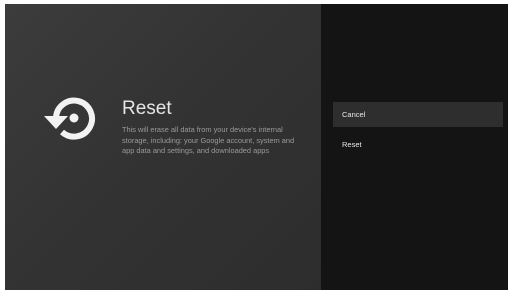 The image size is (512, 293). I want to click on page-title: Reset, so click(147, 108).